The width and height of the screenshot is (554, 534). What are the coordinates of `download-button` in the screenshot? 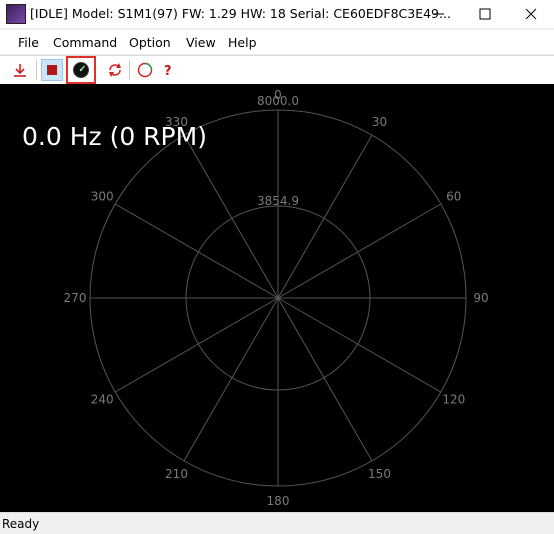 It's located at (20, 70).